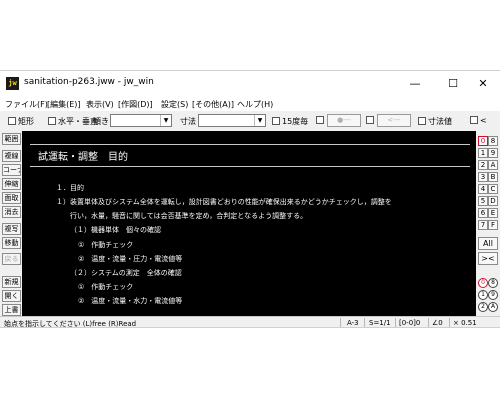 The height and width of the screenshot is (400, 500). What do you see at coordinates (141, 120) in the screenshot?
I see `slope-combo: ▼` at bounding box center [141, 120].